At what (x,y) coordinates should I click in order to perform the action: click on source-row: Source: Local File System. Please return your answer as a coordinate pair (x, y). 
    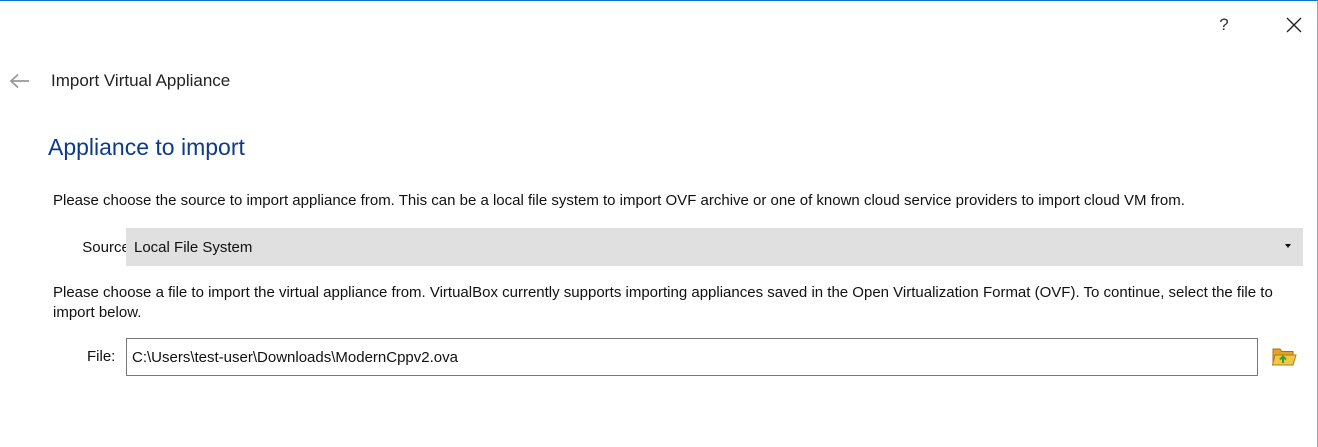
    Looking at the image, I should click on (678, 247).